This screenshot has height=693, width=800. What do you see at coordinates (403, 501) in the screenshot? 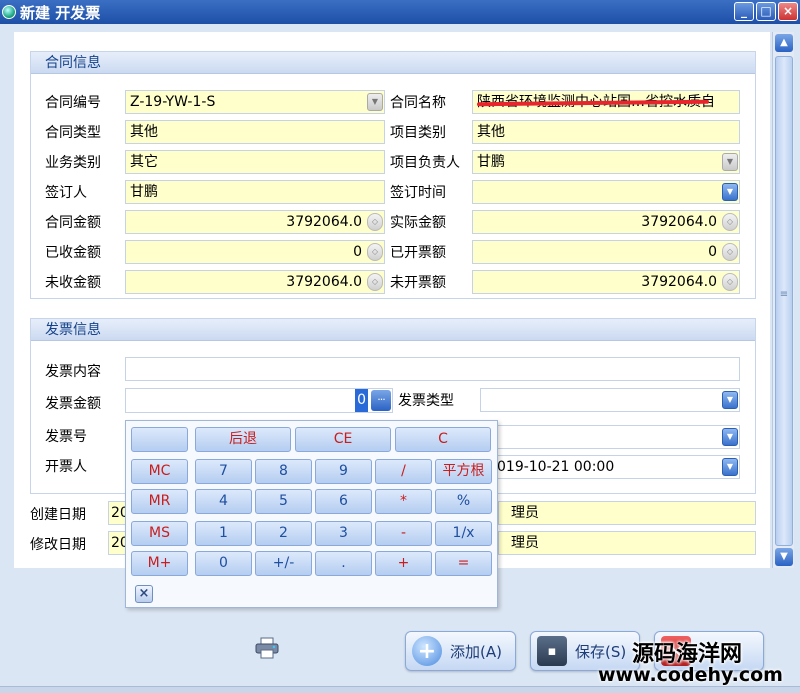
I see `calc-multiply-key: *` at bounding box center [403, 501].